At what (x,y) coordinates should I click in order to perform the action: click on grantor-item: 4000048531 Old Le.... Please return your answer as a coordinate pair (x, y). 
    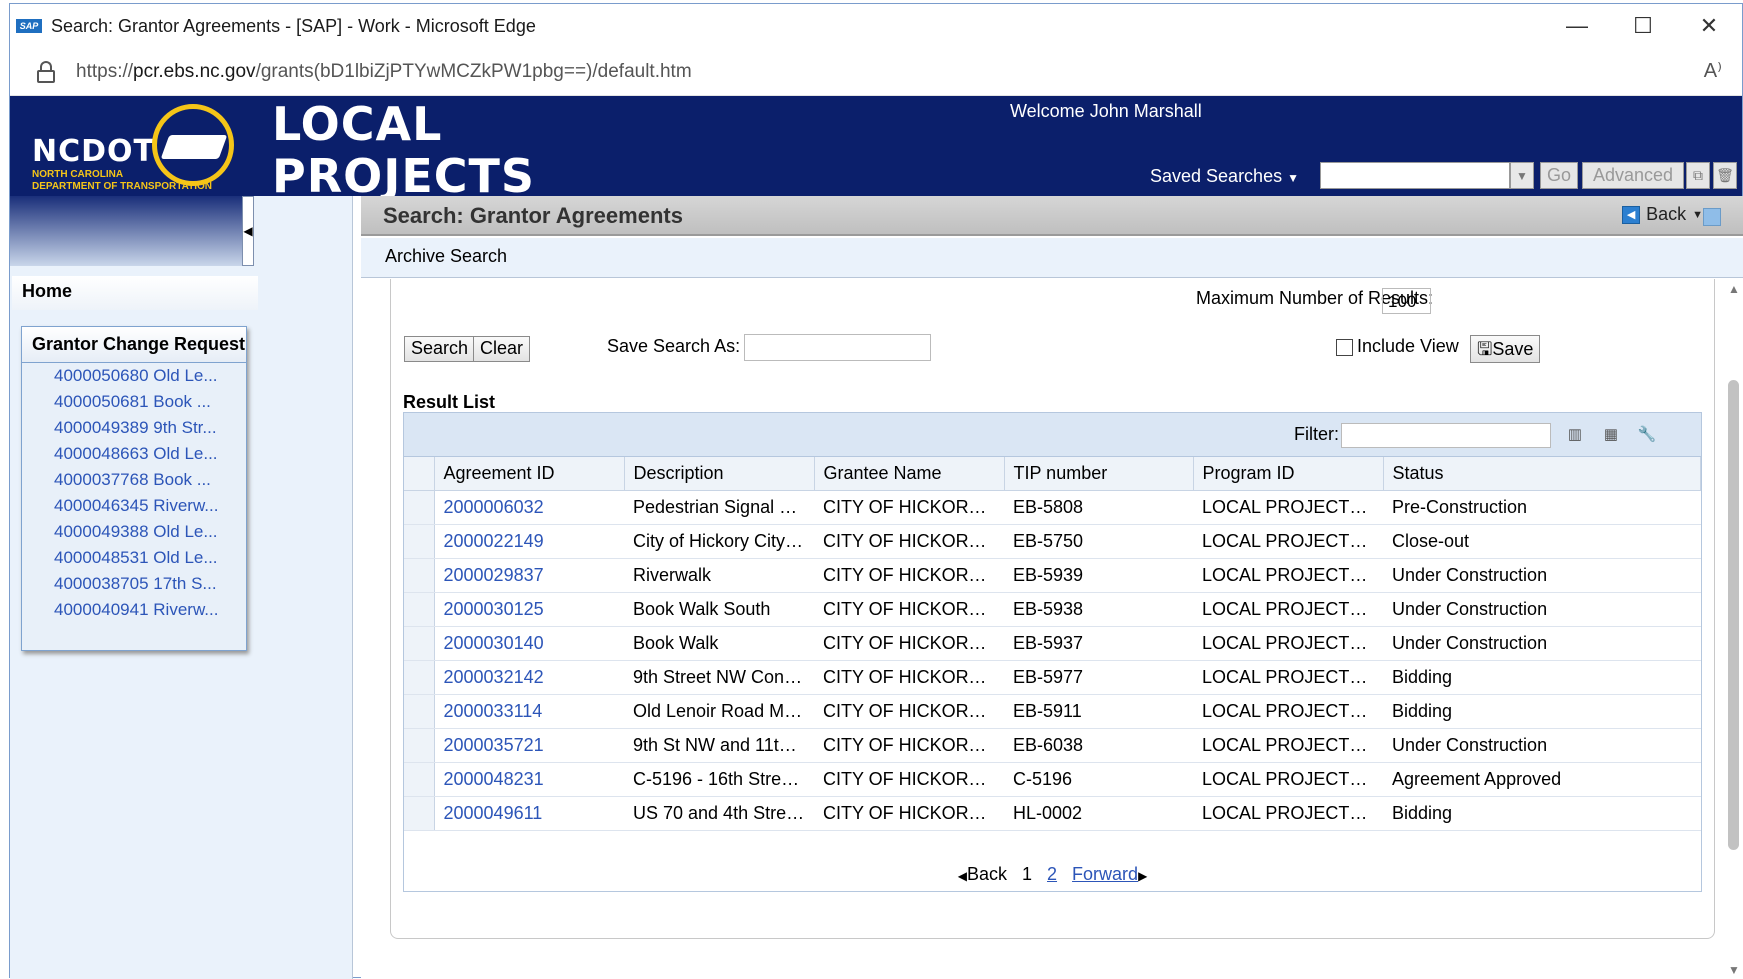
    Looking at the image, I should click on (134, 558).